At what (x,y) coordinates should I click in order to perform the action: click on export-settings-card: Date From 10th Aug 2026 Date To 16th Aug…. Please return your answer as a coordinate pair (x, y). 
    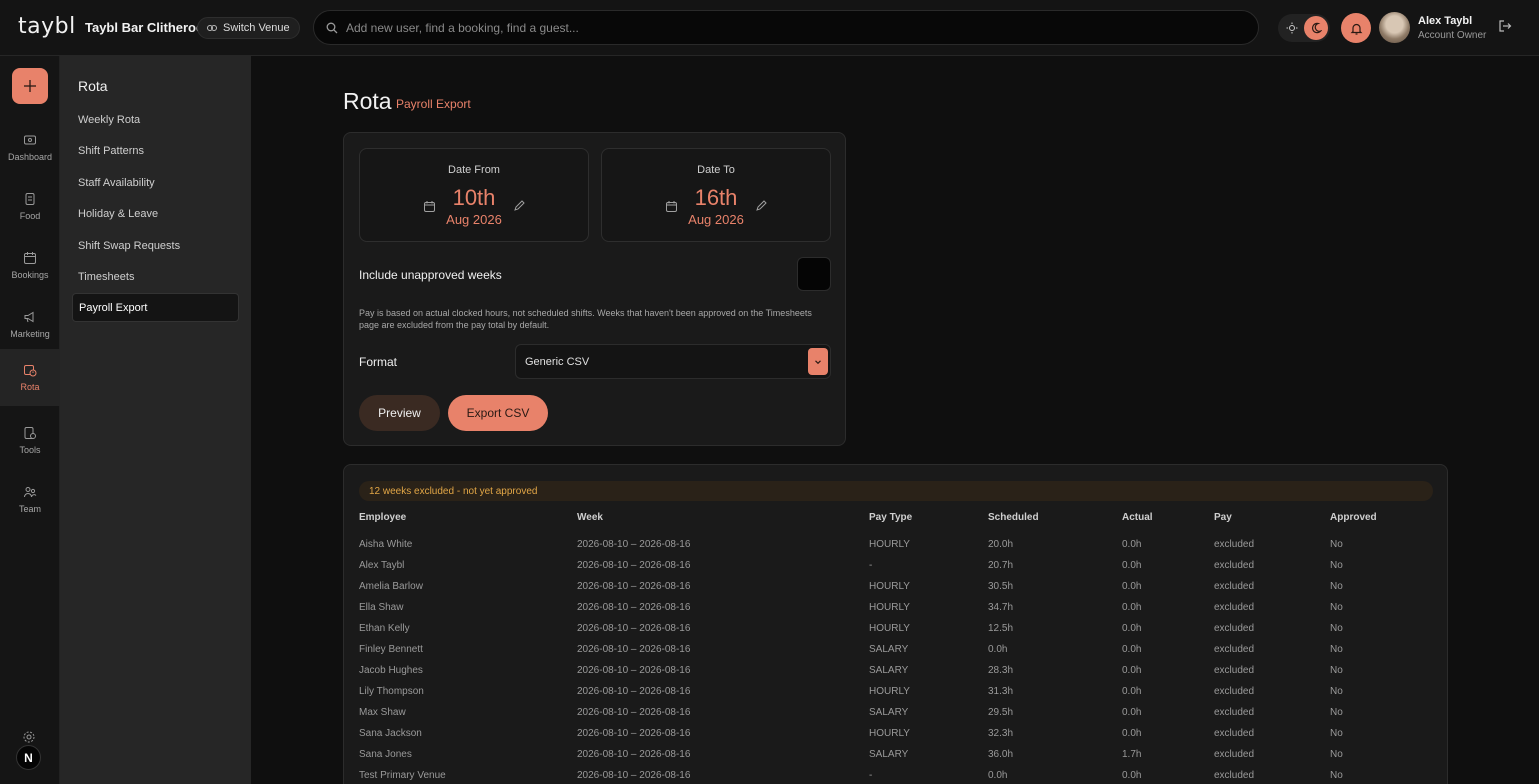
    Looking at the image, I should click on (594, 289).